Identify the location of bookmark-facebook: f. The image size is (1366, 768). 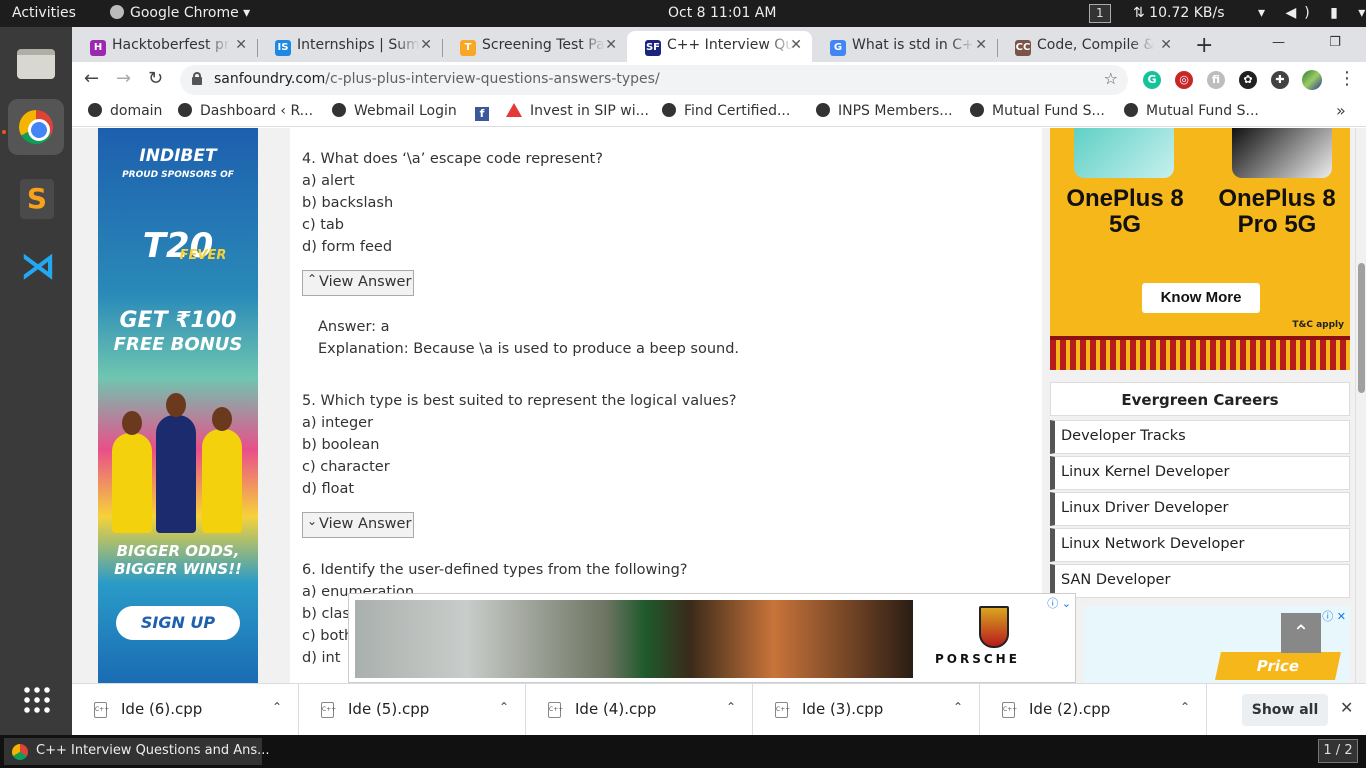
(486, 112).